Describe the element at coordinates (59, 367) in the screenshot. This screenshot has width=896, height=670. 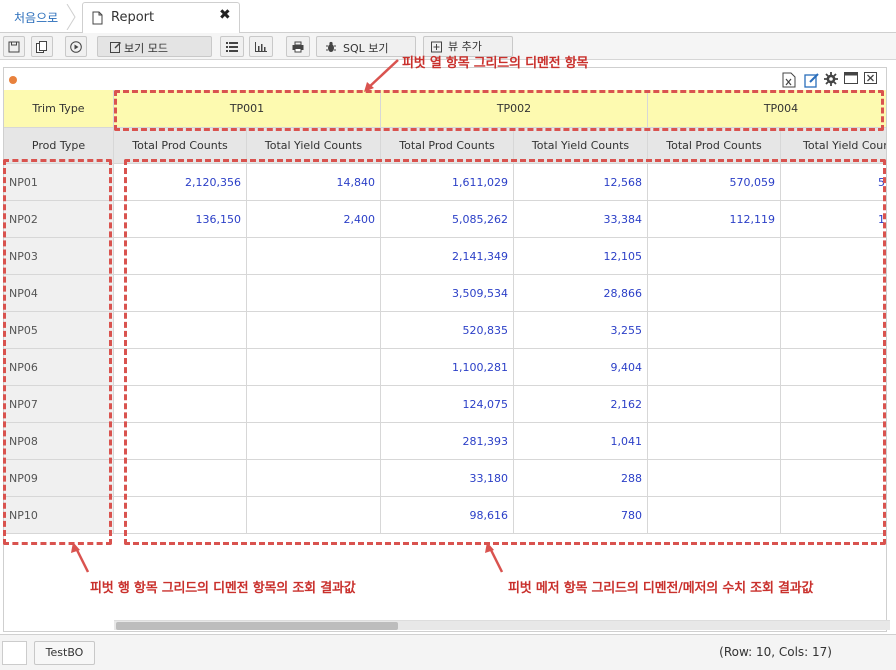
I see `row-header-cell: NP06` at that location.